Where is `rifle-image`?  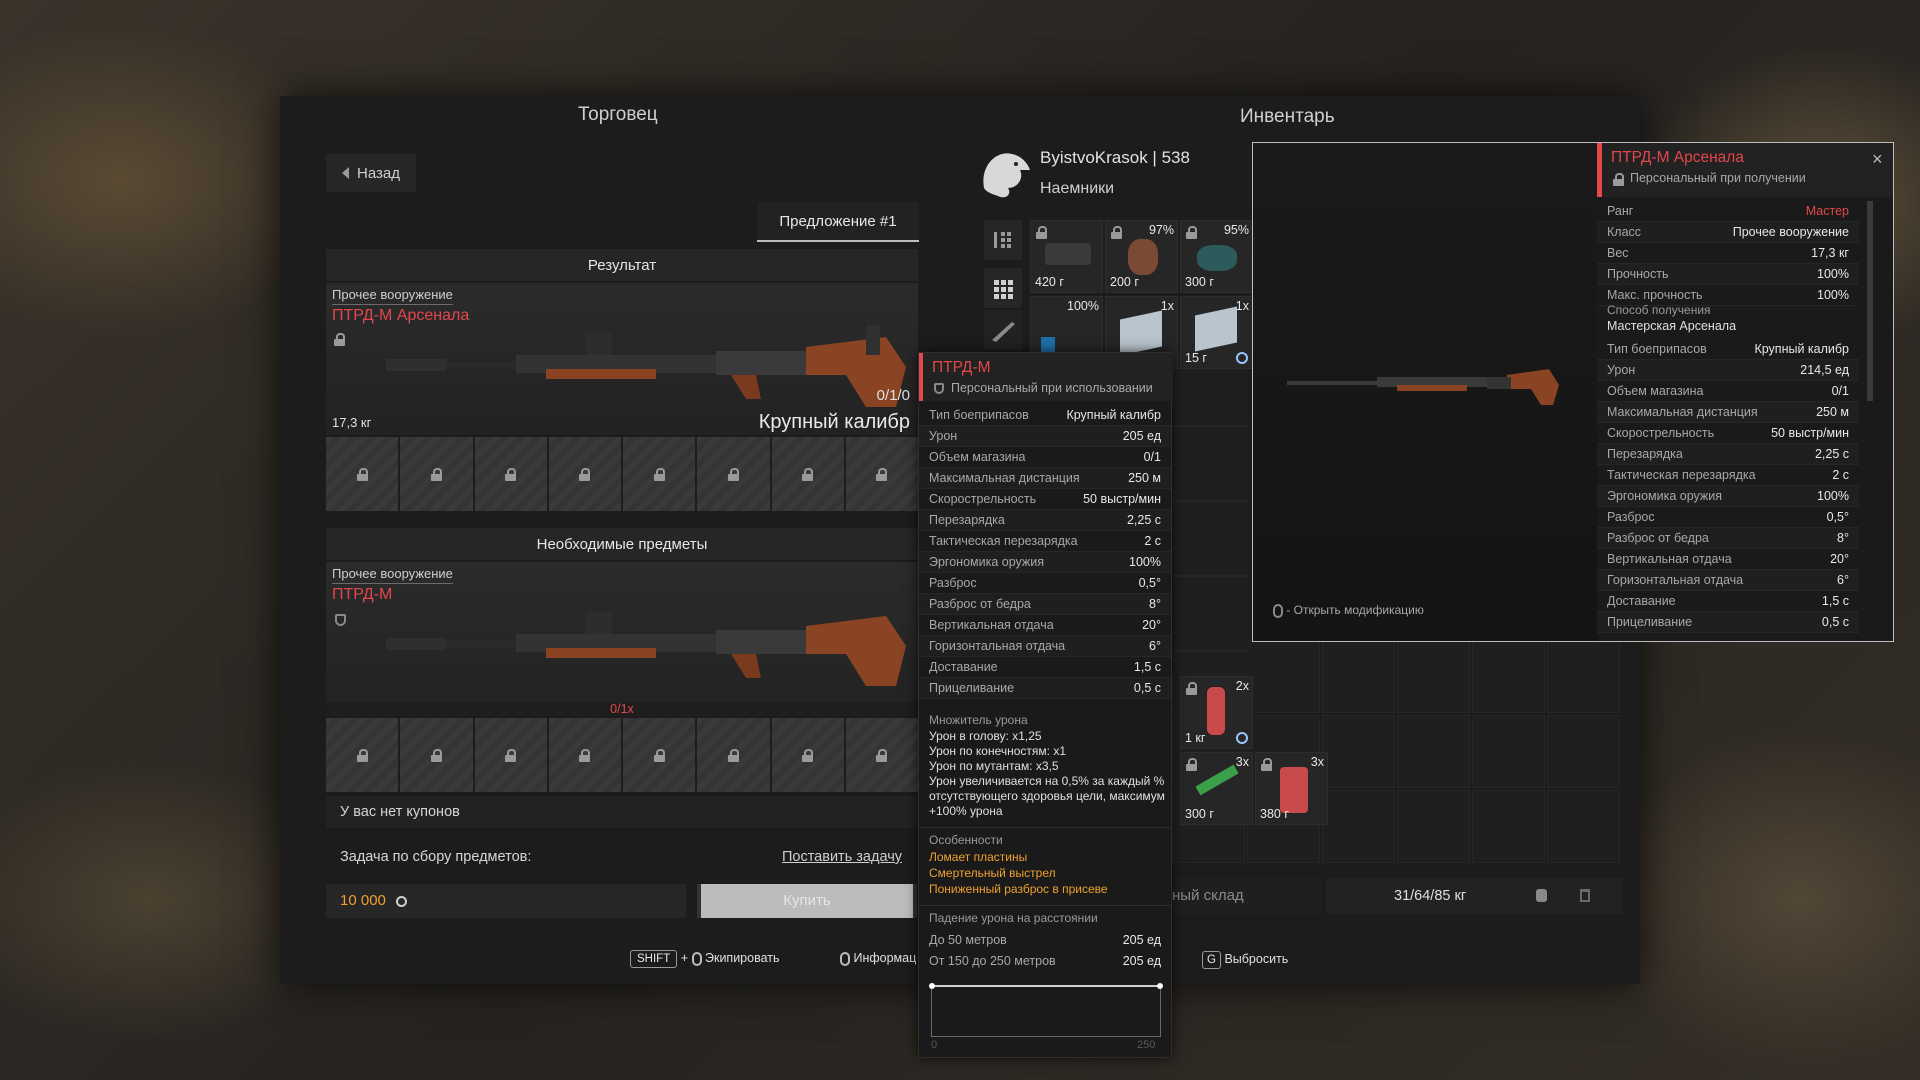
rifle-image is located at coordinates (646, 366).